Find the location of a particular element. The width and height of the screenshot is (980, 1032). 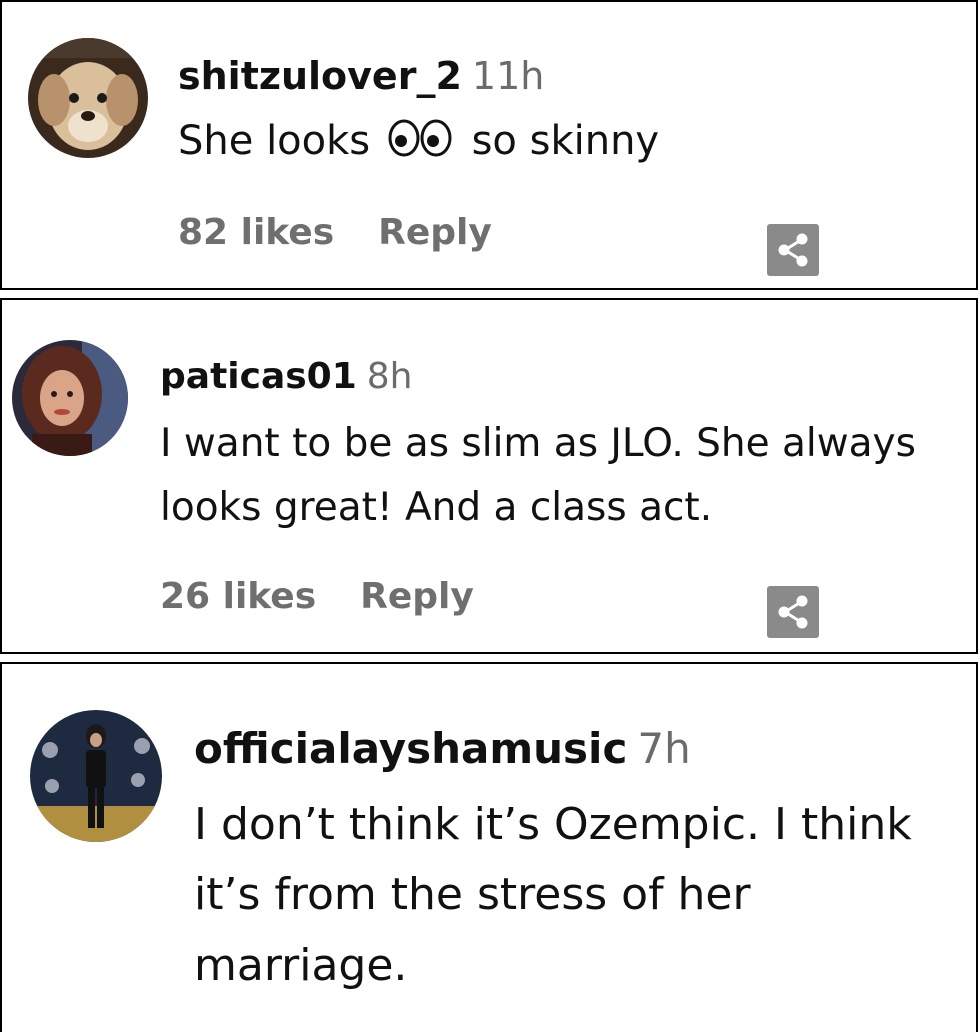

comment-text: She looks so skinny is located at coordinates (418, 143).